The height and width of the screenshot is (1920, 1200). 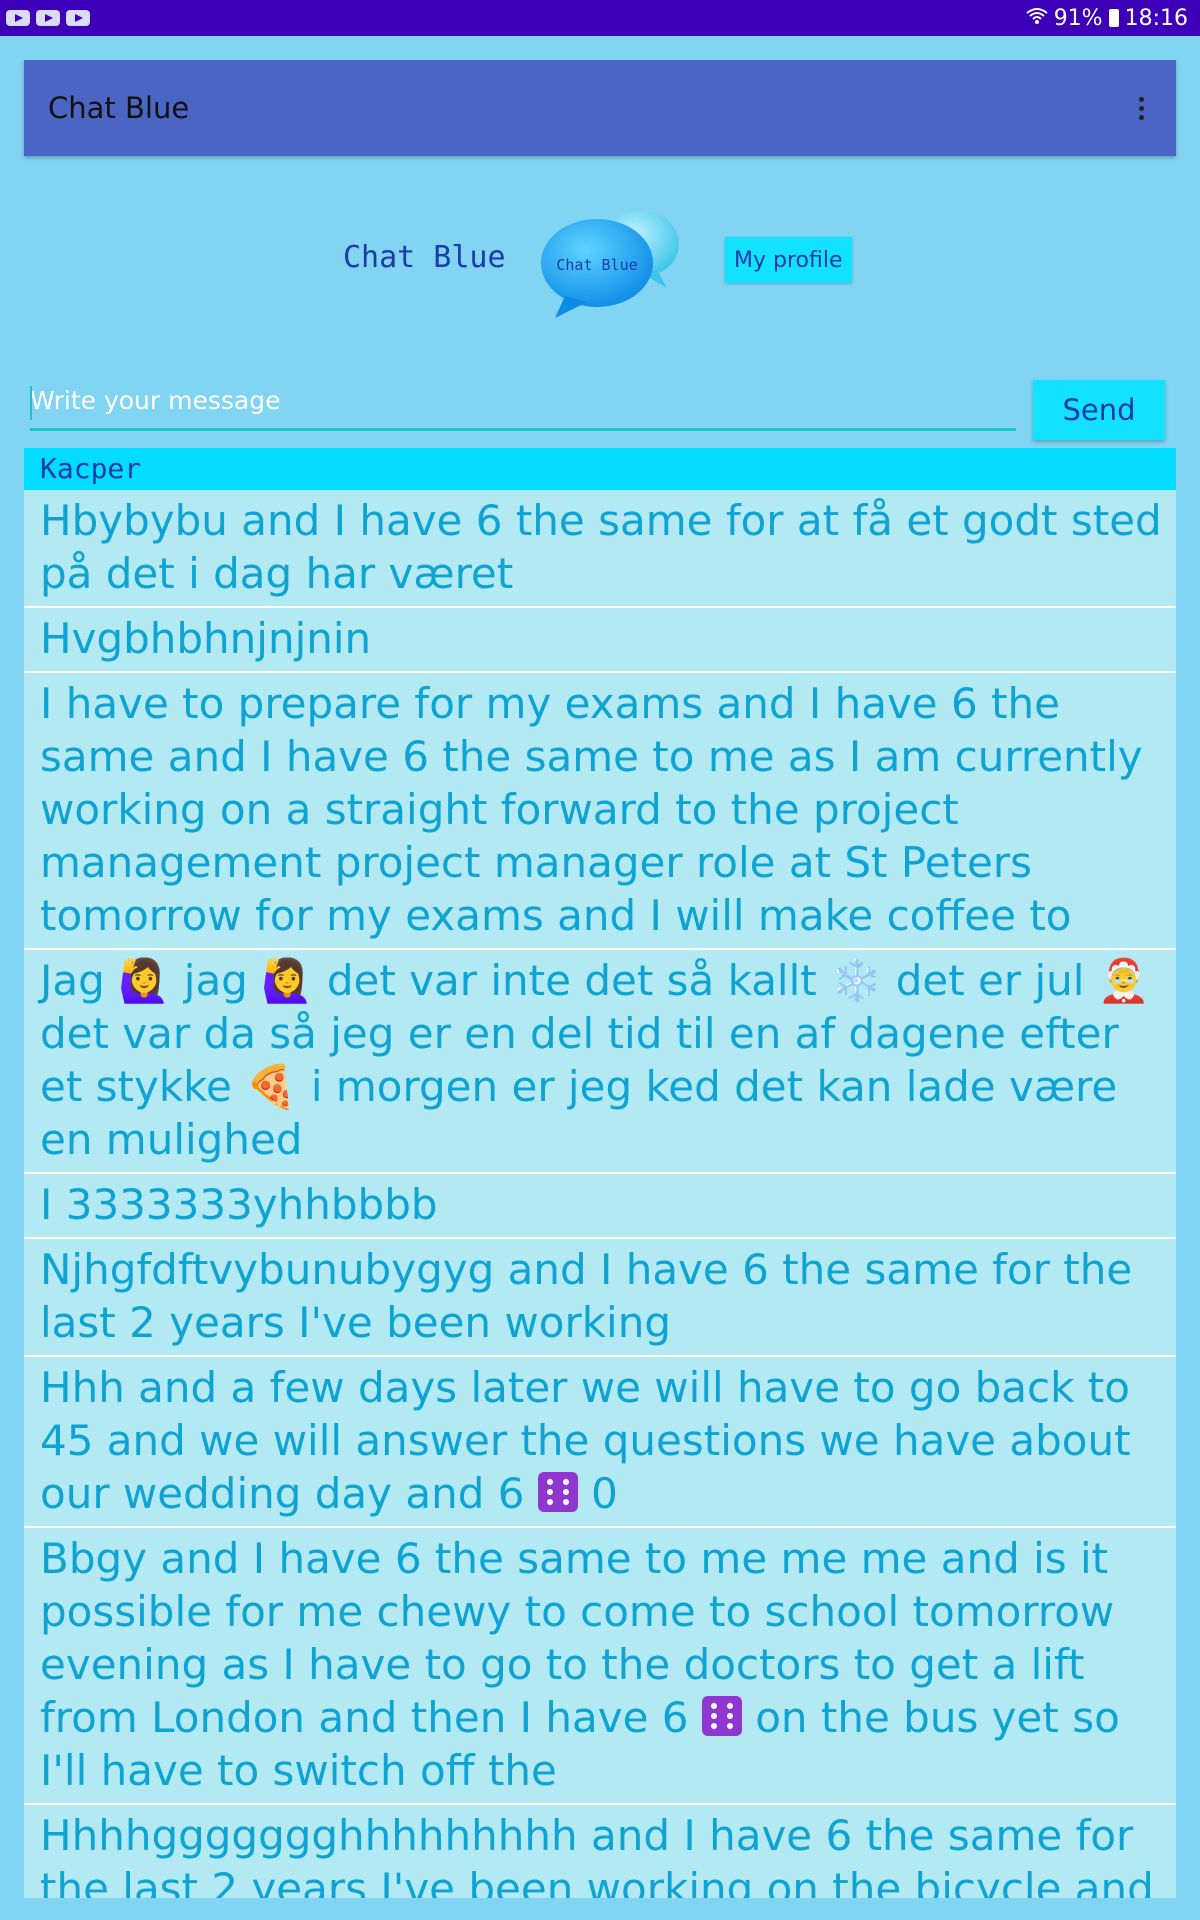 What do you see at coordinates (1141, 108) in the screenshot?
I see `overflow-menu-icon` at bounding box center [1141, 108].